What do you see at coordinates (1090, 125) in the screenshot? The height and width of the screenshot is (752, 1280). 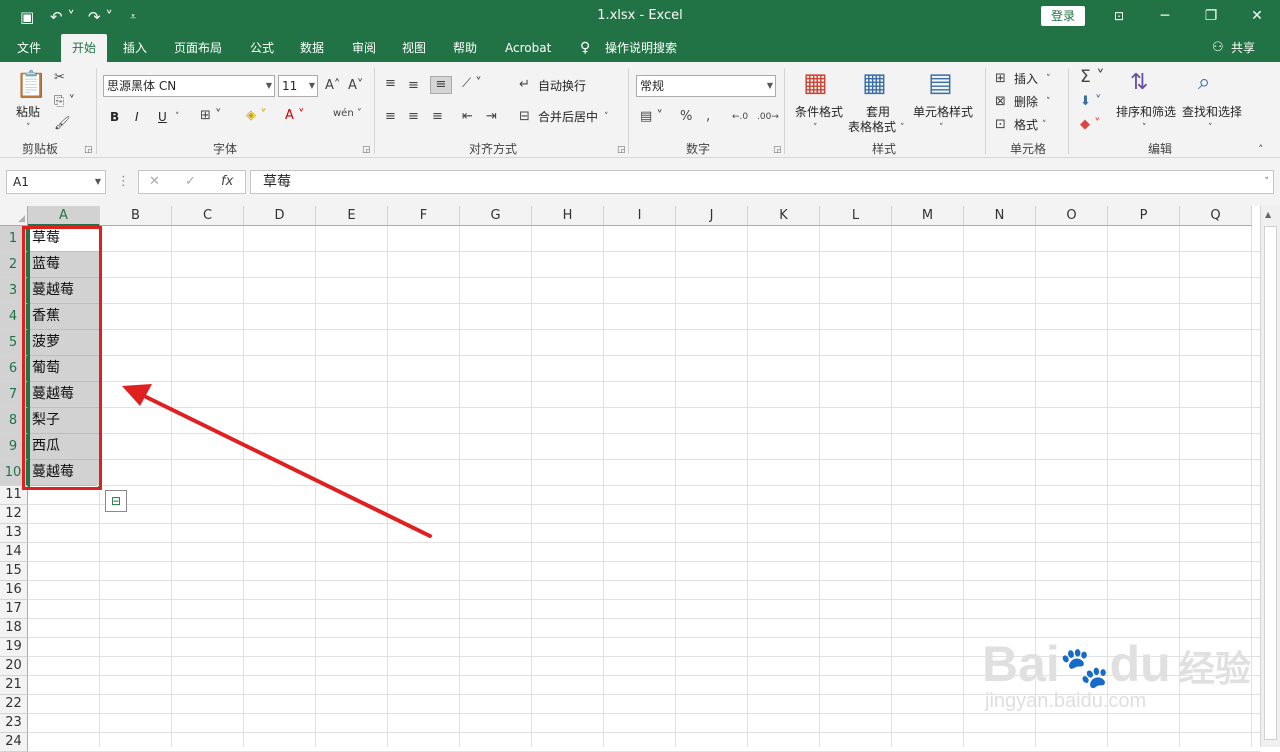 I see `clear-icon: ◆ ˅` at bounding box center [1090, 125].